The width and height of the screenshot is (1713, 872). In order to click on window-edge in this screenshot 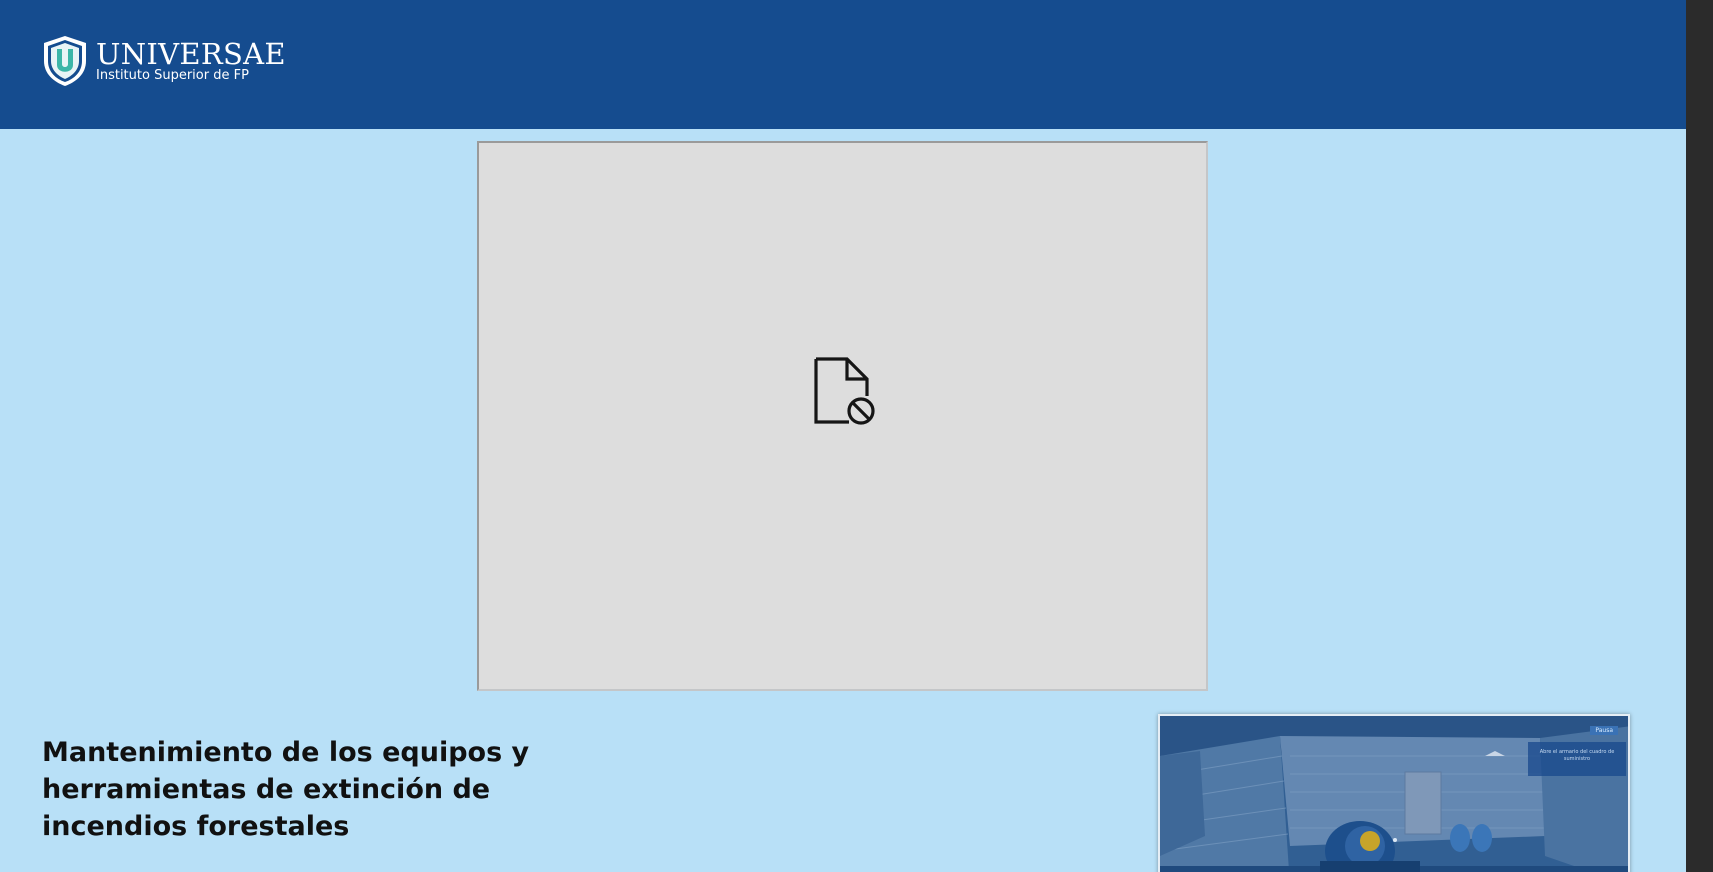, I will do `click(1699, 436)`.